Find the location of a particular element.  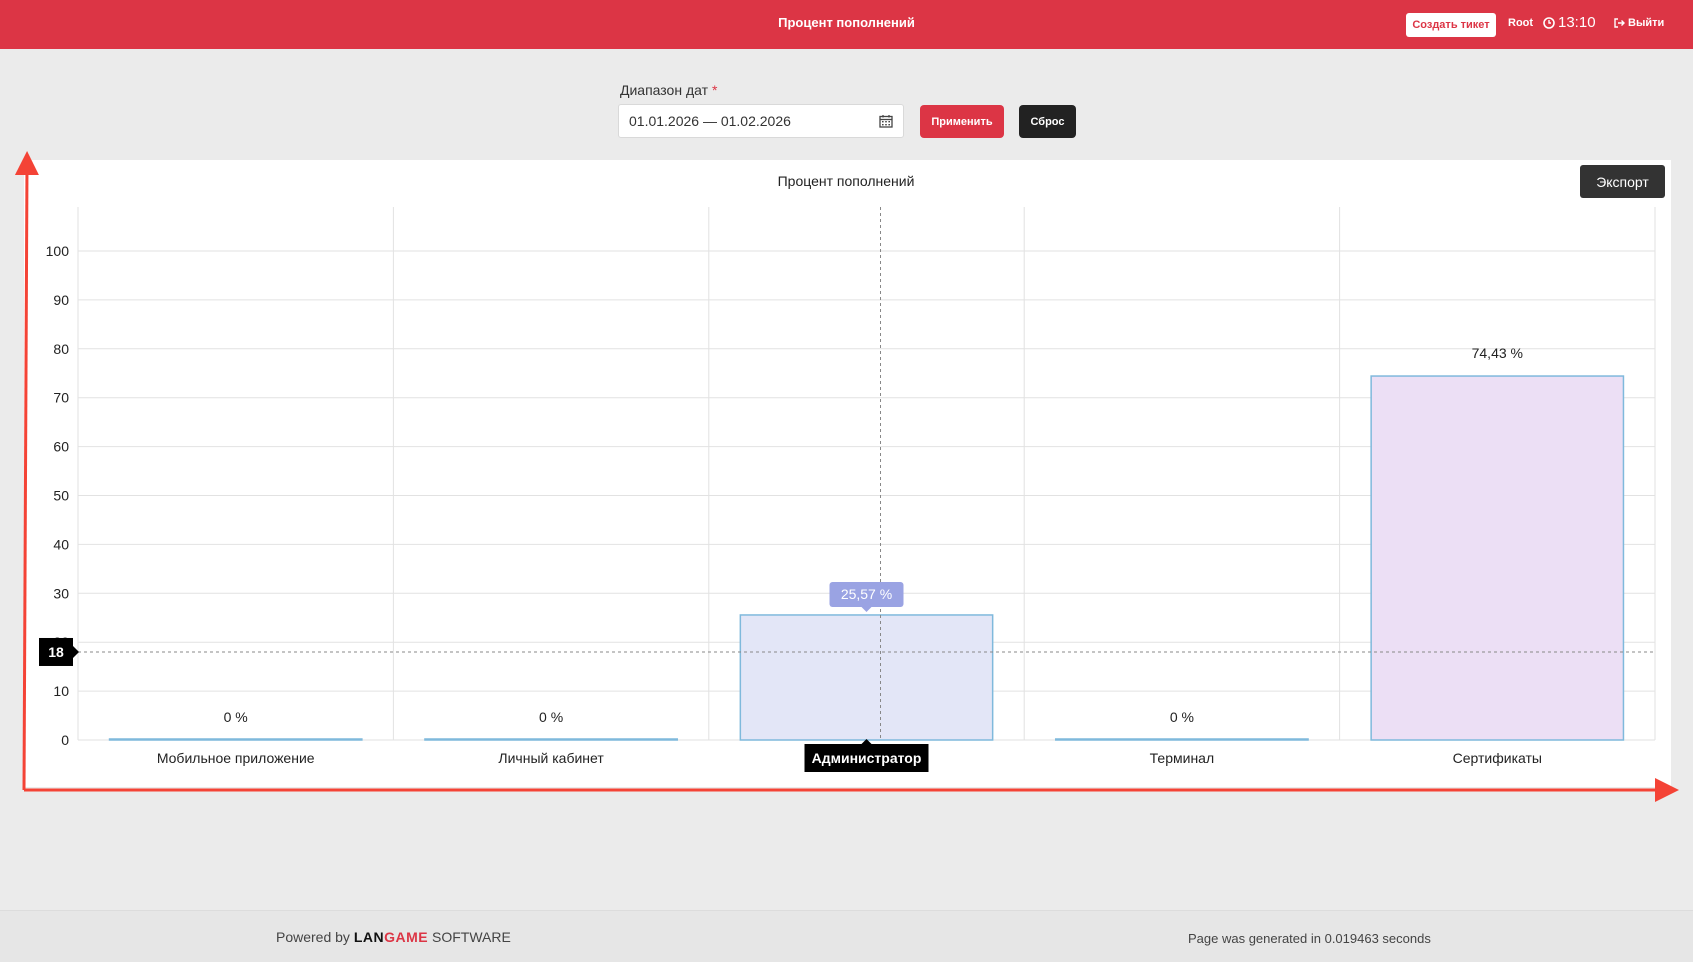

annotation-arrow-vertical is located at coordinates (26, 471).